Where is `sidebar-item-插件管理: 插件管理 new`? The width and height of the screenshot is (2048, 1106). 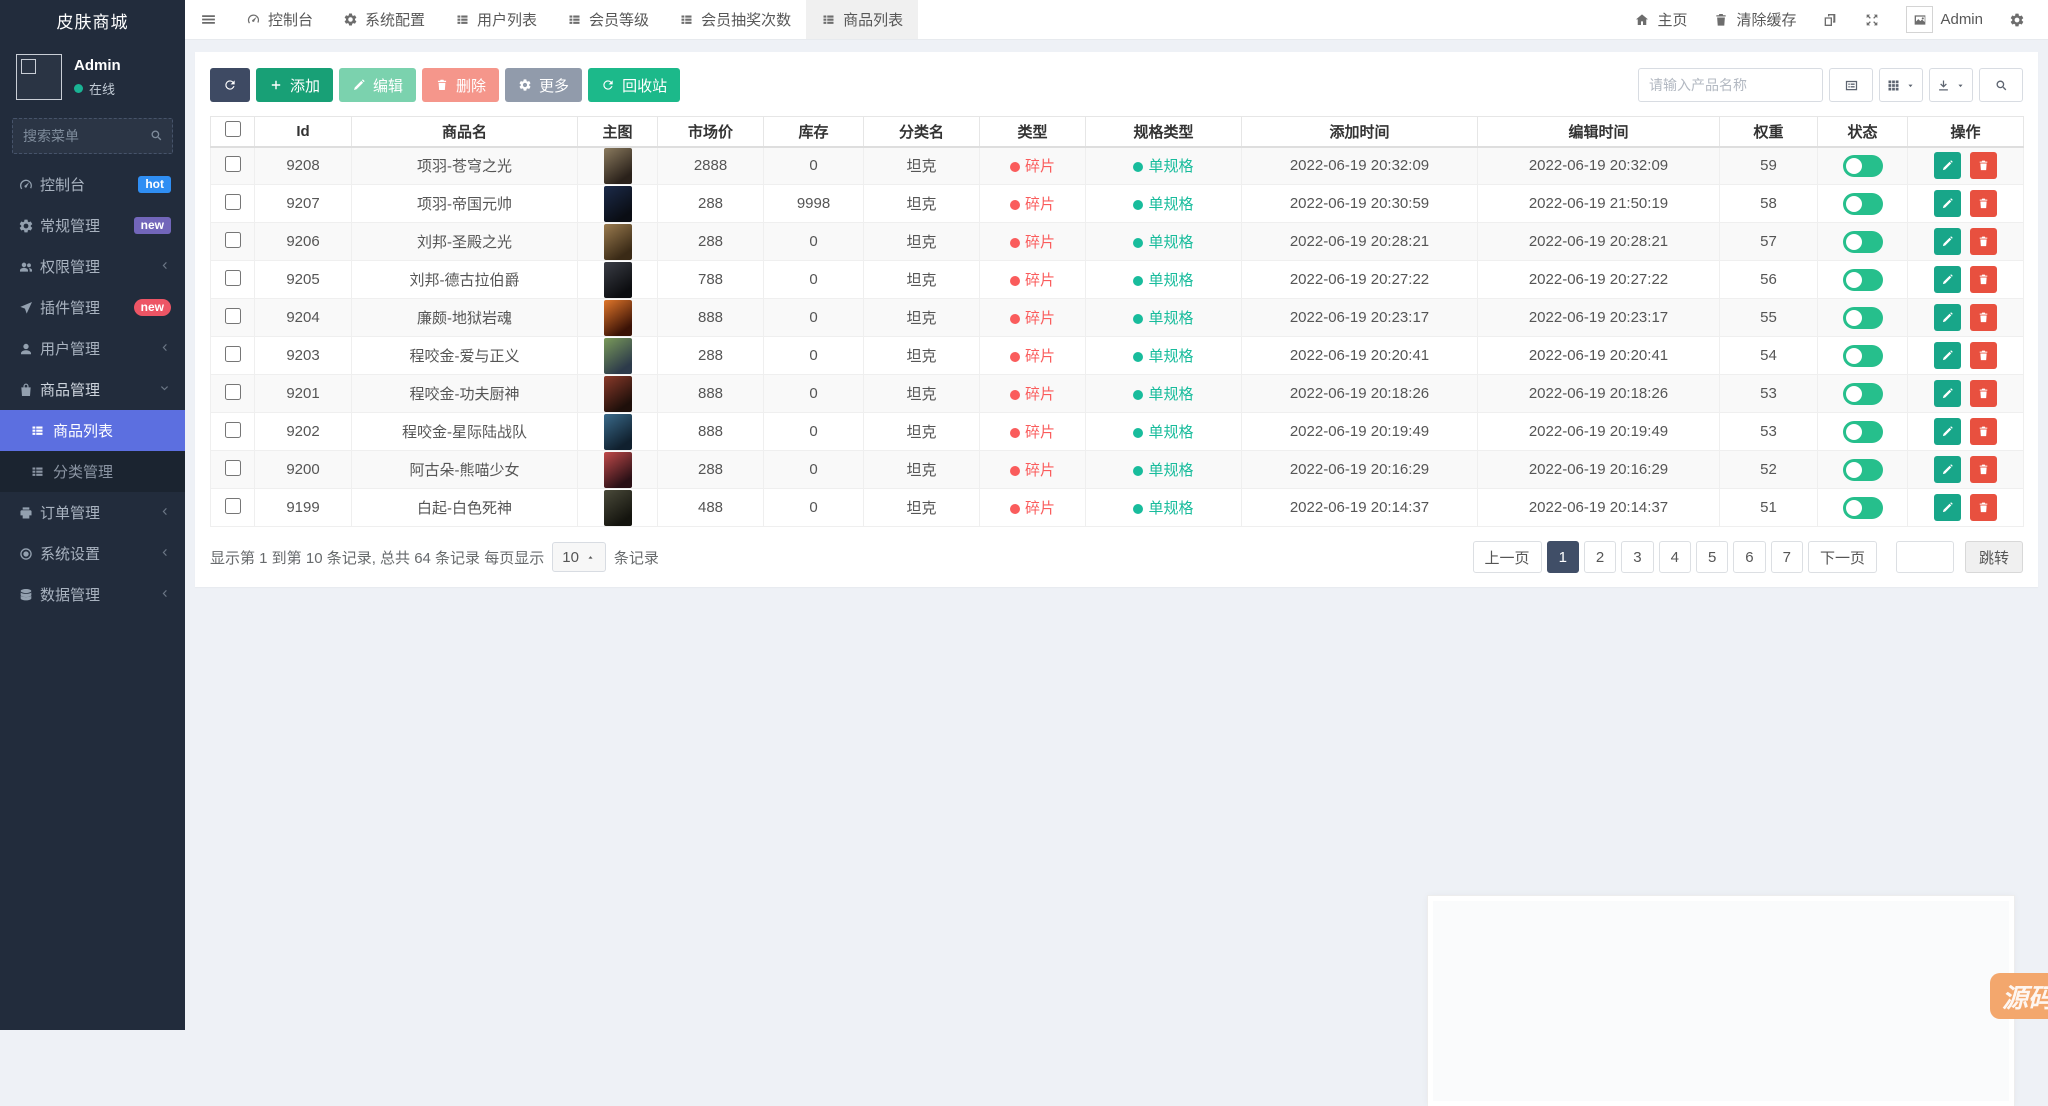 sidebar-item-插件管理: 插件管理 new is located at coordinates (92, 307).